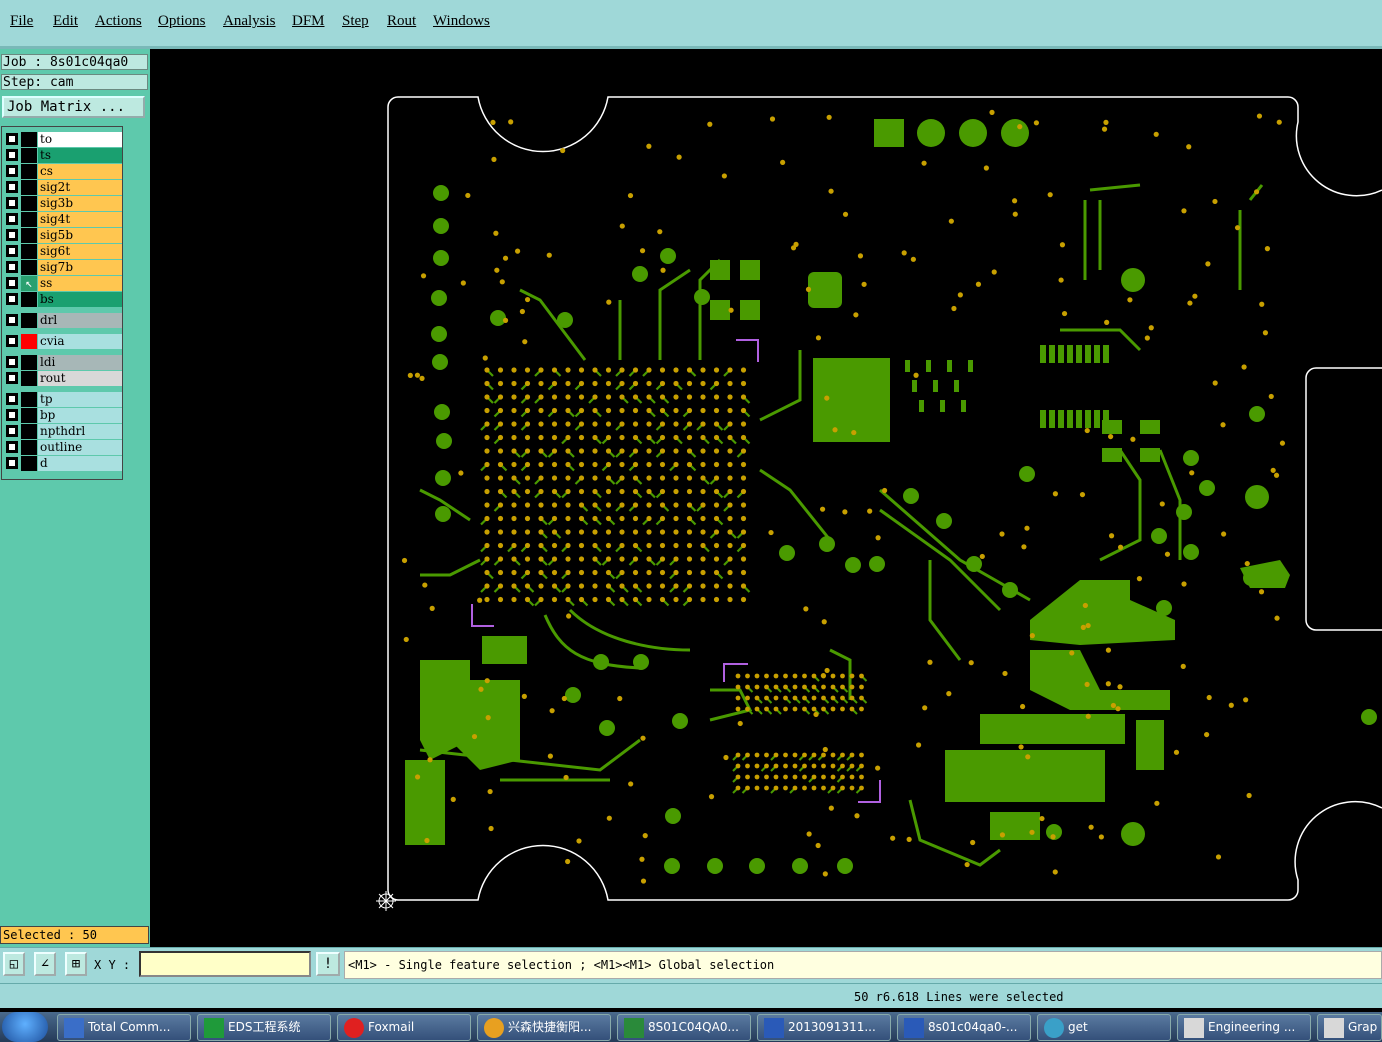 The height and width of the screenshot is (1042, 1382). What do you see at coordinates (80, 399) in the screenshot?
I see `layer-name: tp` at bounding box center [80, 399].